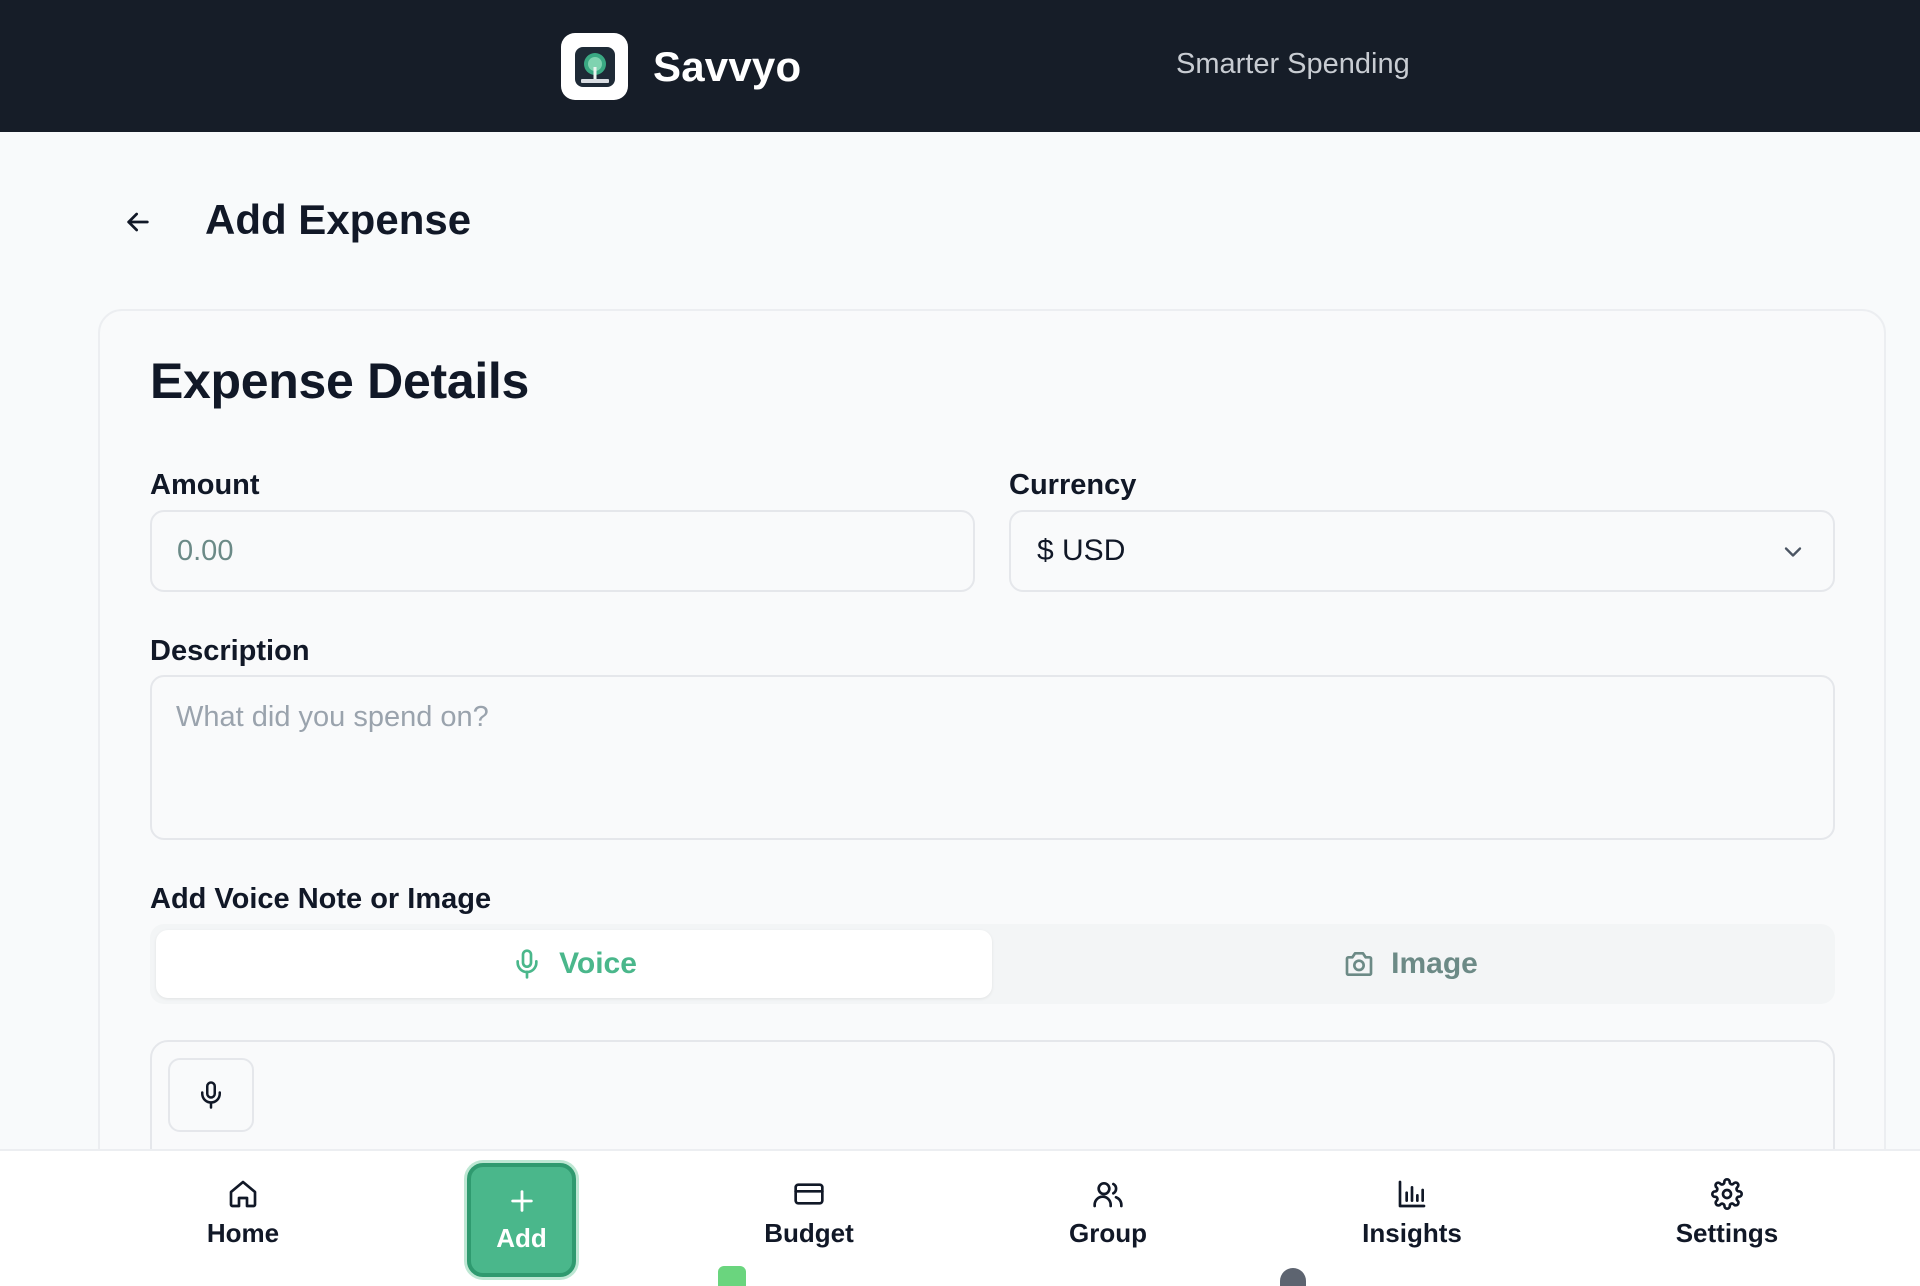 Image resolution: width=1920 pixels, height=1286 pixels. Describe the element at coordinates (1081, 550) in the screenshot. I see `currency-selected-value: $ USD` at that location.